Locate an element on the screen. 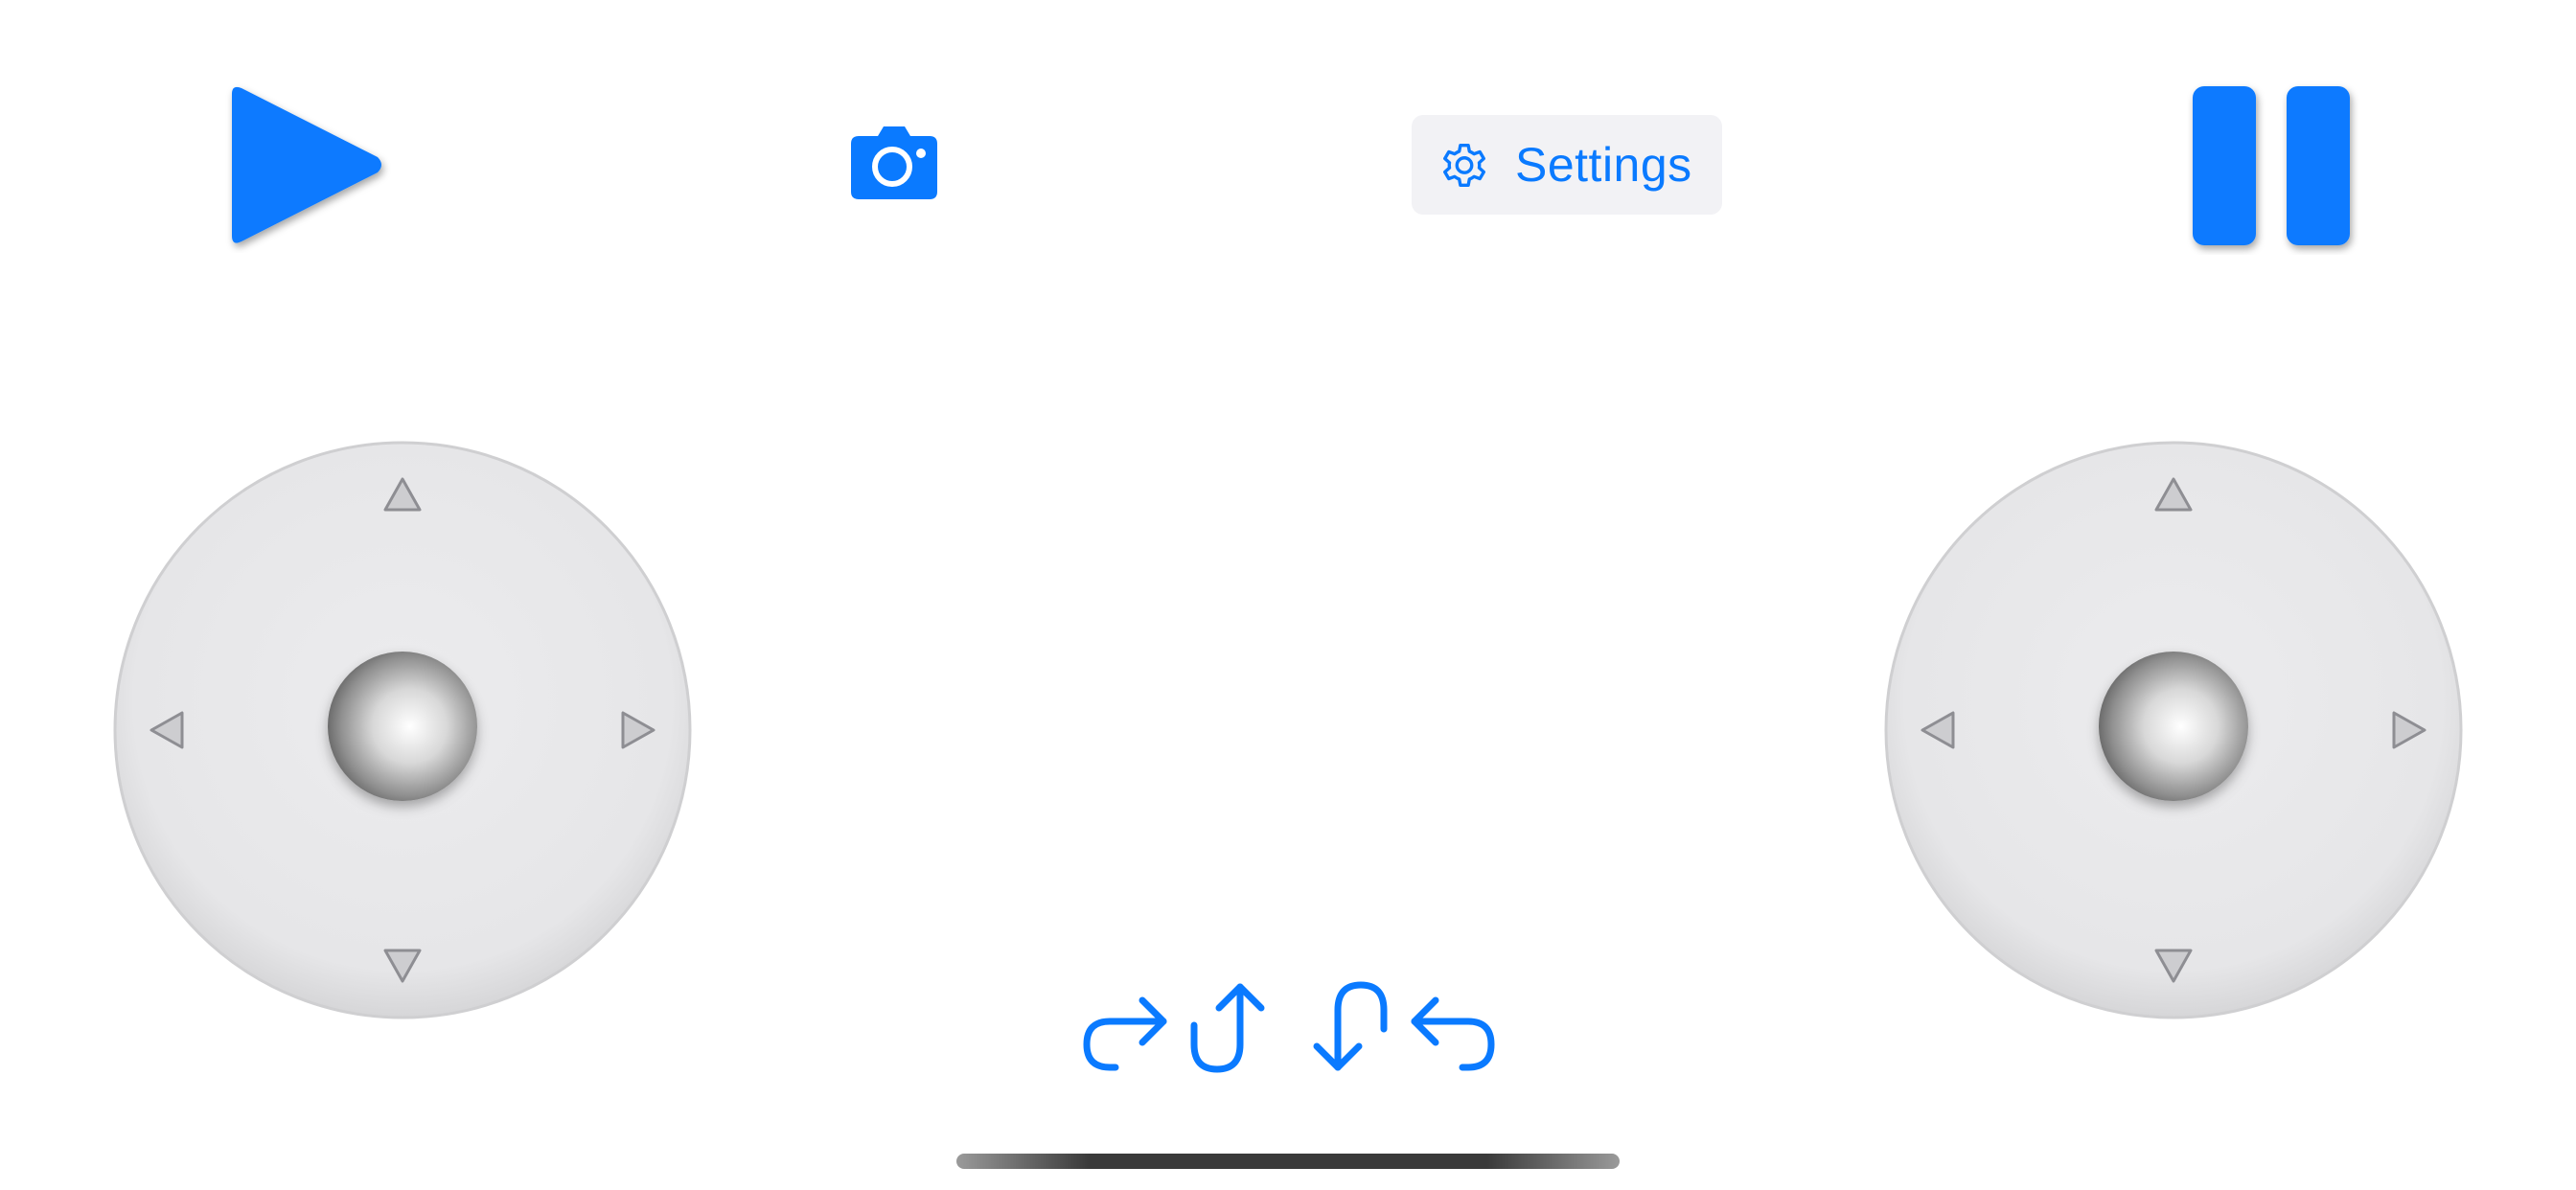 This screenshot has height=1190, width=2576. pitch-down-button is located at coordinates (1343, 1027).